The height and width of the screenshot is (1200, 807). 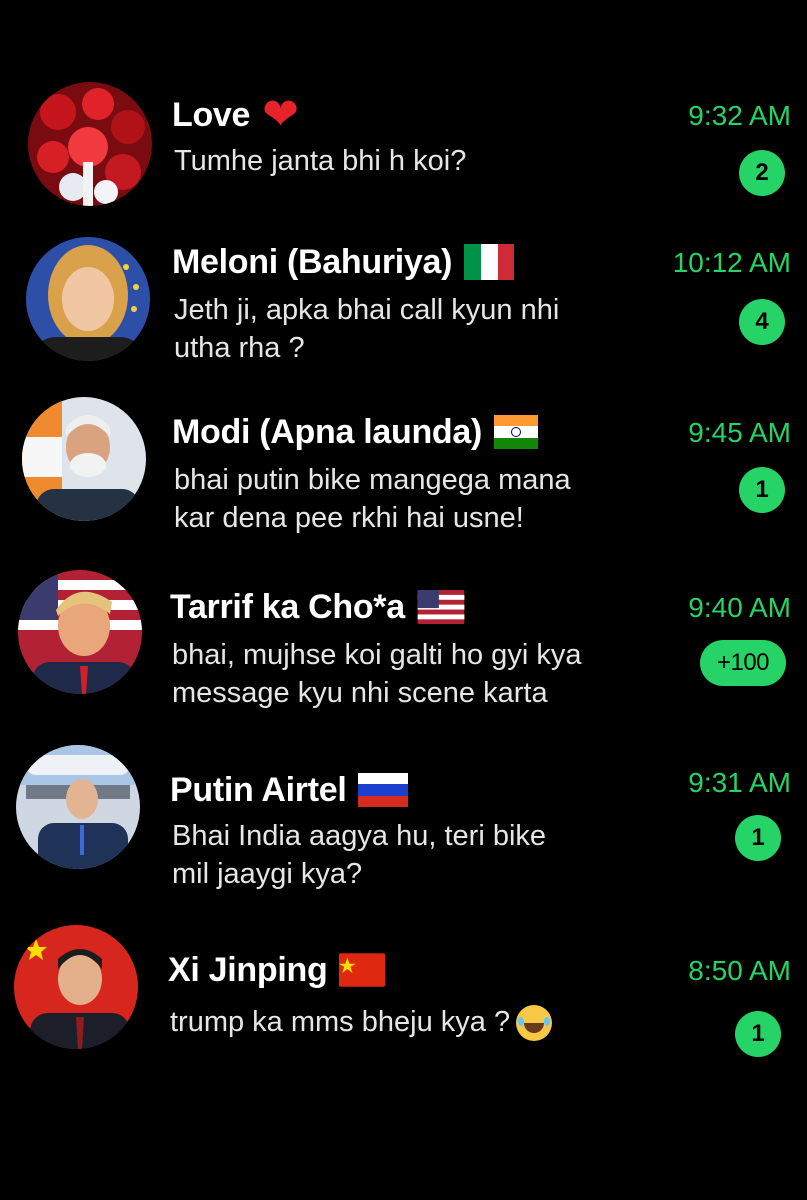 I want to click on avatar-roses-image, so click(x=90, y=144).